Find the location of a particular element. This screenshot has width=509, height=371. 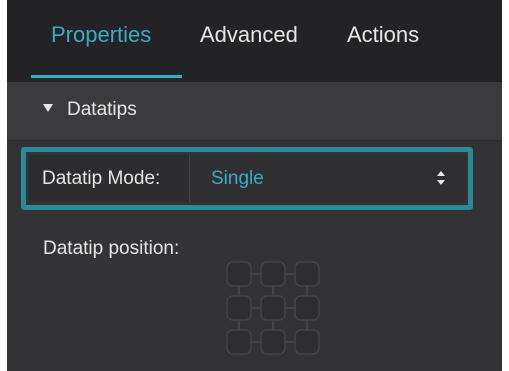

datatip-mode-value: Single is located at coordinates (237, 178).